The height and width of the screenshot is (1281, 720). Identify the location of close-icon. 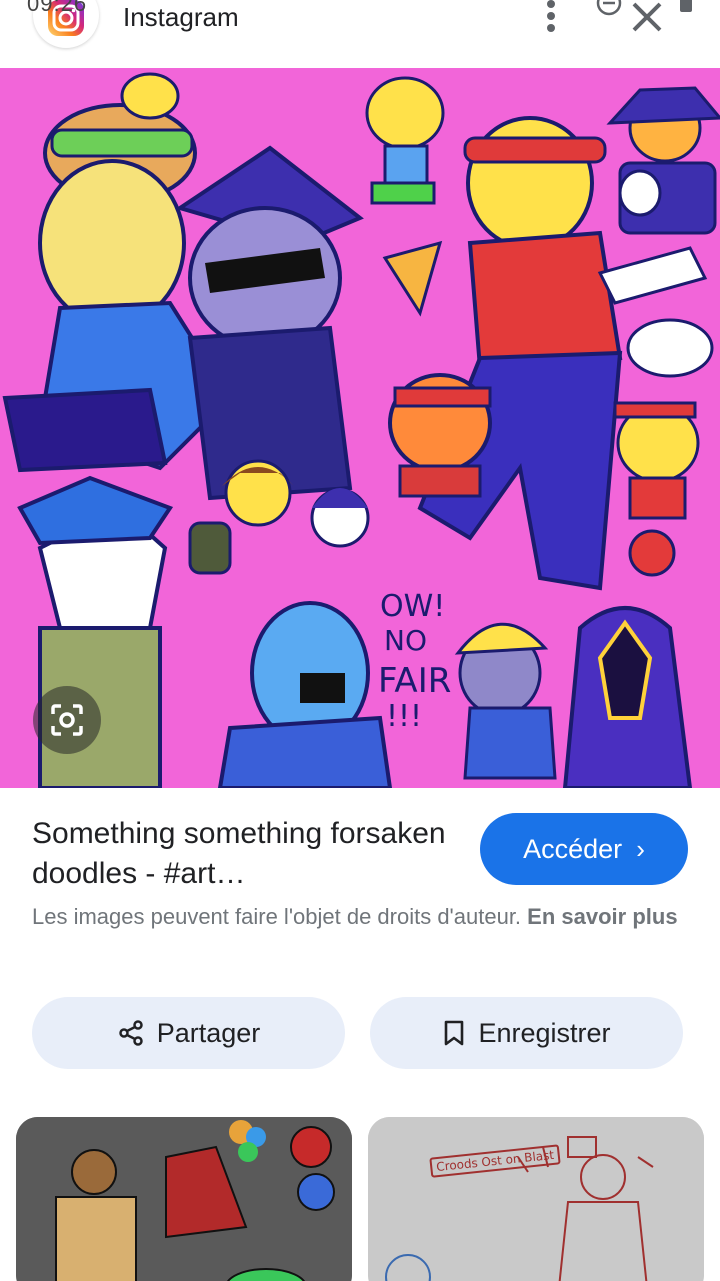
(648, 18).